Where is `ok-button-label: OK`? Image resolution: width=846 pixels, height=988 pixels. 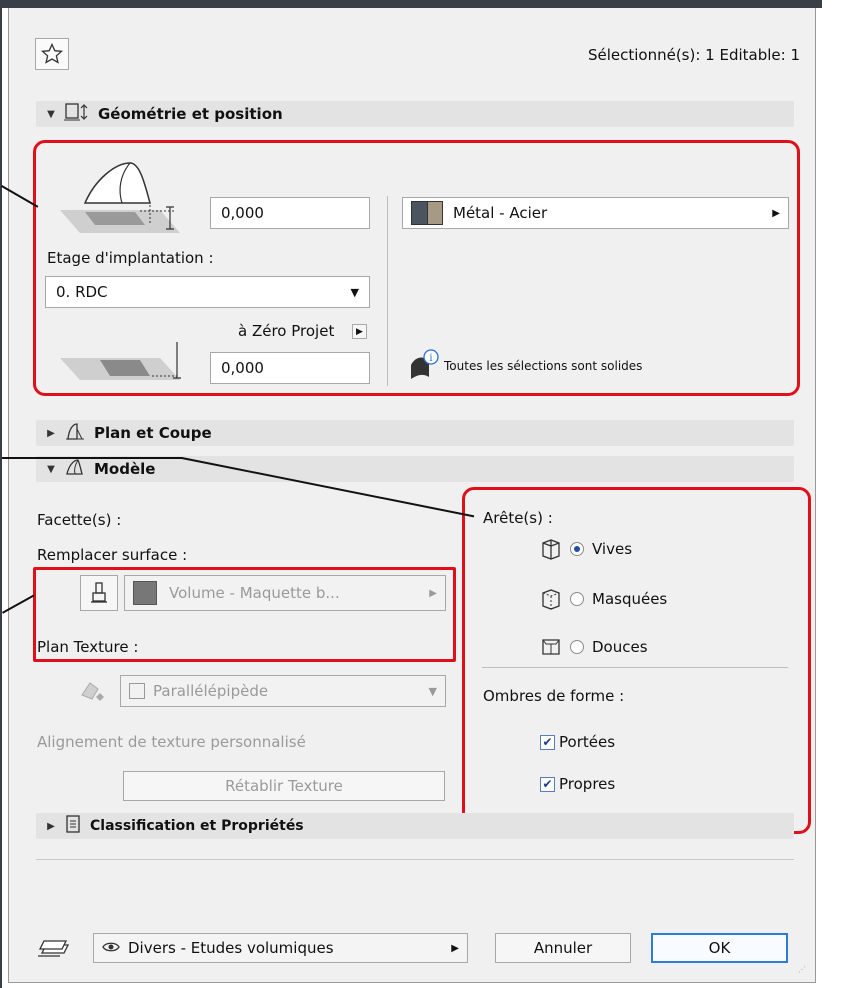
ok-button-label: OK is located at coordinates (719, 948).